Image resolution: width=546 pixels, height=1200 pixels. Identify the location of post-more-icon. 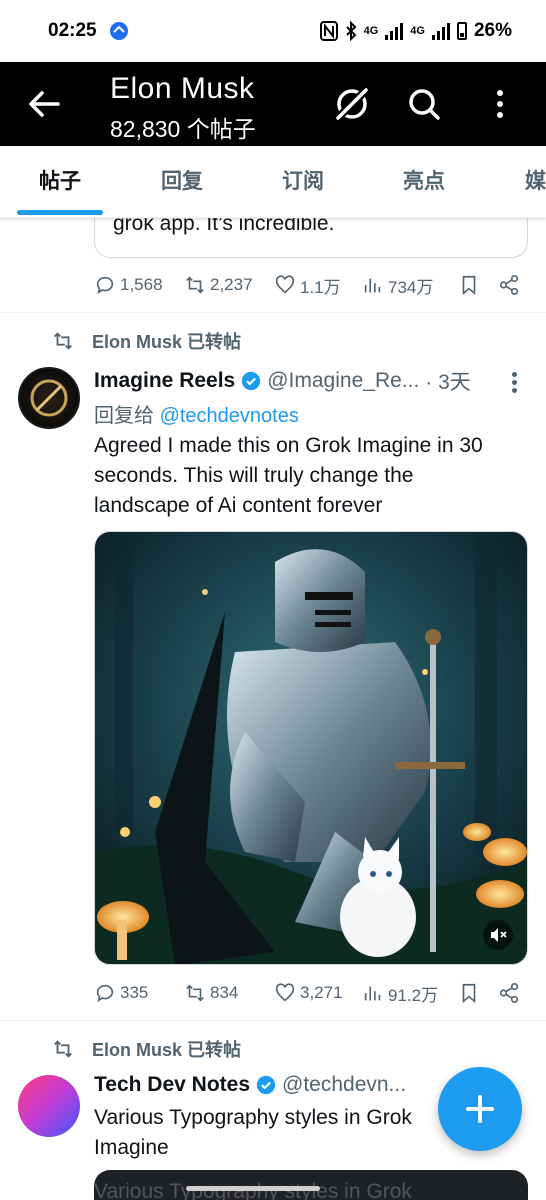
(515, 384).